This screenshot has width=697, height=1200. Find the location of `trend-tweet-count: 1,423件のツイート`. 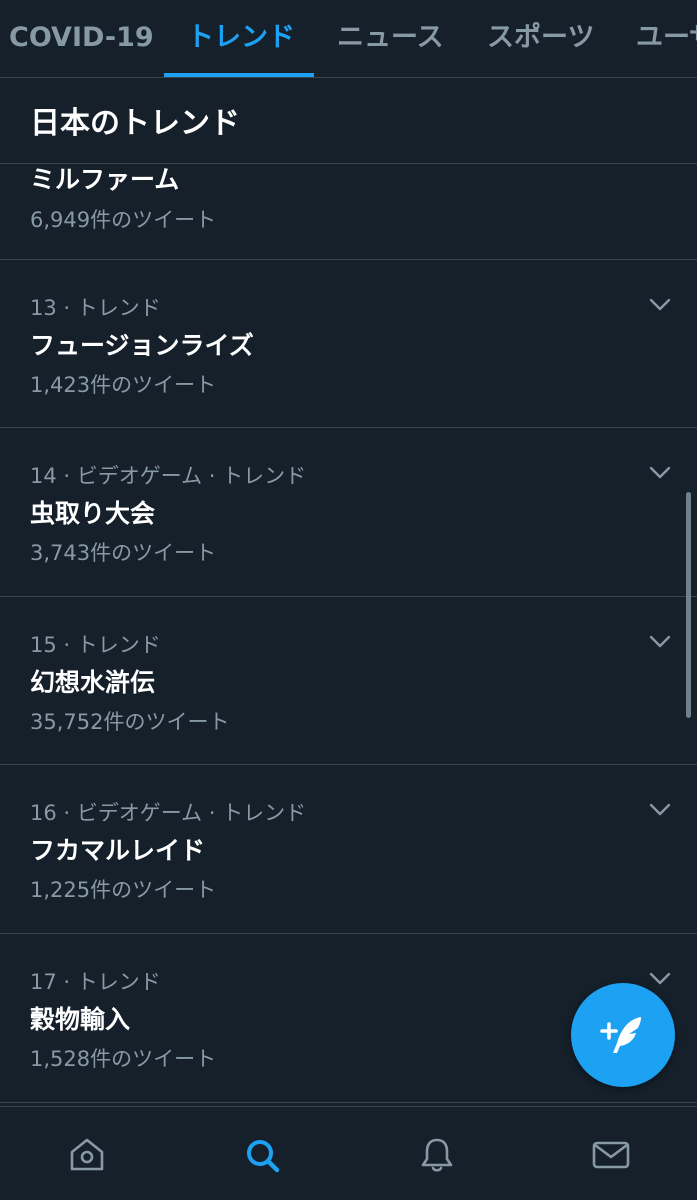

trend-tweet-count: 1,423件のツイート is located at coordinates (123, 385).